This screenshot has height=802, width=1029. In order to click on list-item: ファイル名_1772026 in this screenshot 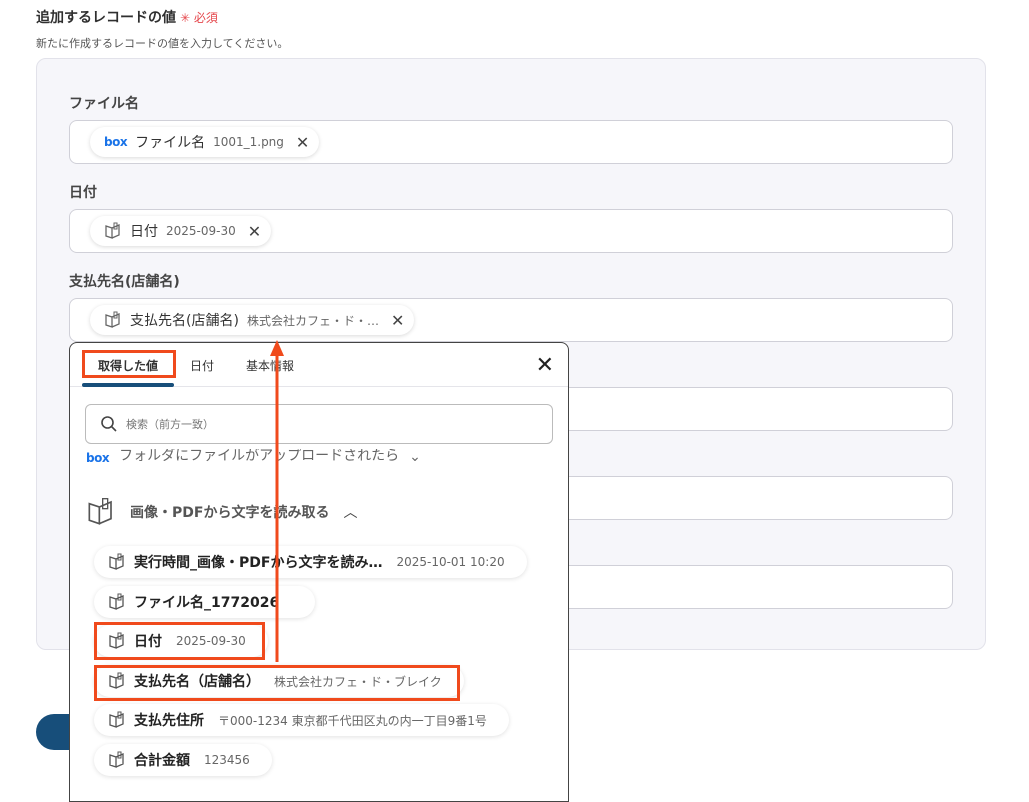, I will do `click(205, 602)`.